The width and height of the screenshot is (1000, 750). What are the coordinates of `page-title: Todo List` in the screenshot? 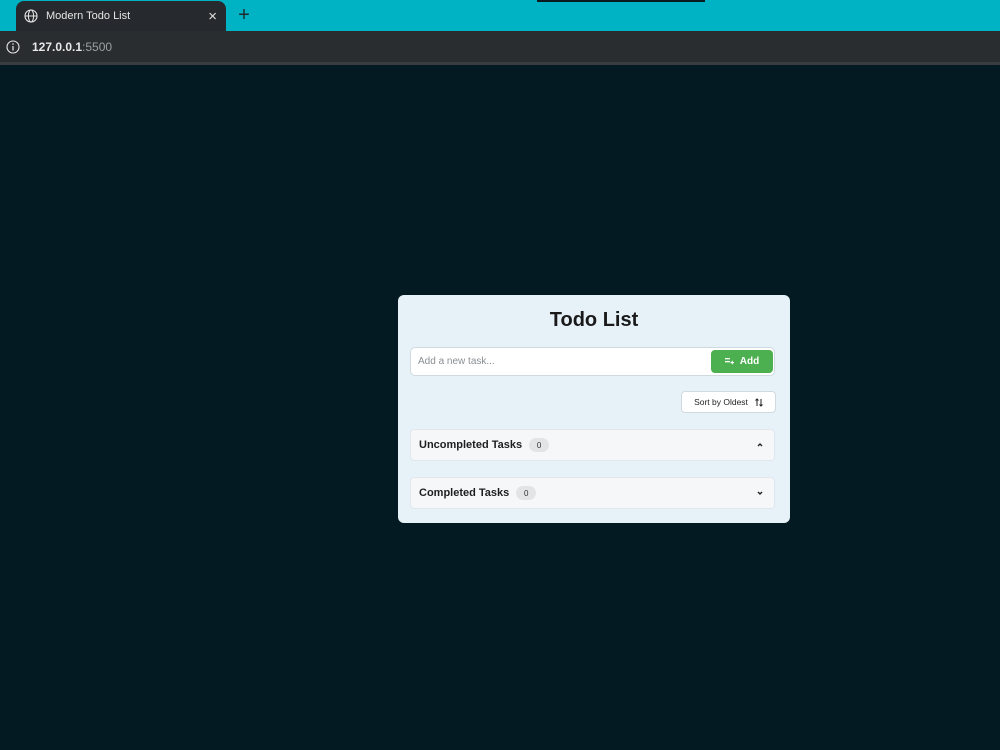 It's located at (594, 320).